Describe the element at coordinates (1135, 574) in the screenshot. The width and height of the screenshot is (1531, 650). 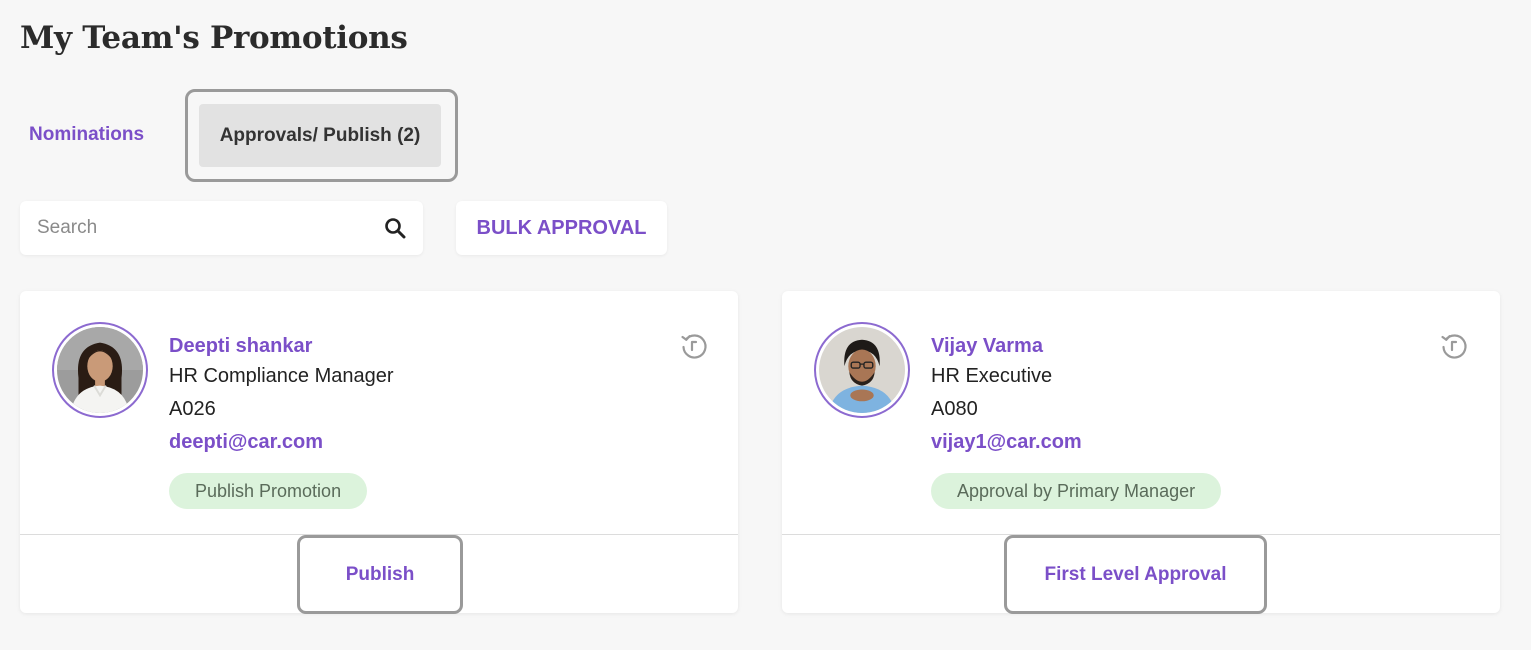
I see `first-level-approval-button: First Level Approval` at that location.